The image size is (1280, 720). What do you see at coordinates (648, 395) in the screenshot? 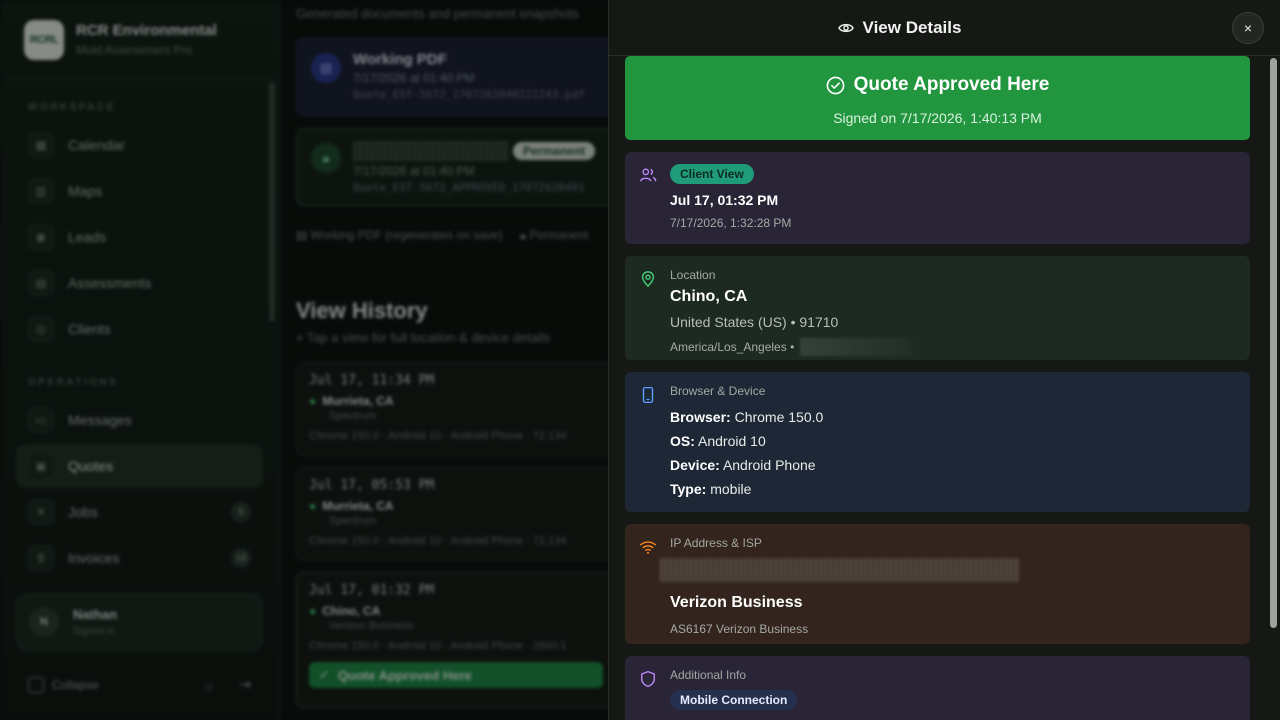
I see `phone-icon` at bounding box center [648, 395].